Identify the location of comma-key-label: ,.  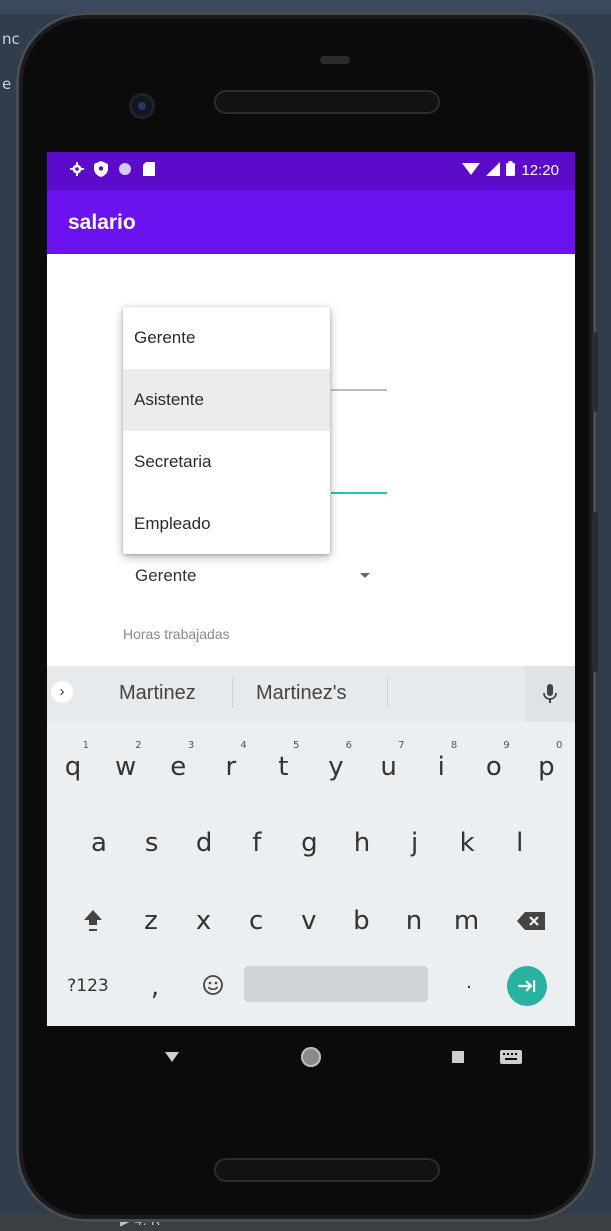
(155, 987).